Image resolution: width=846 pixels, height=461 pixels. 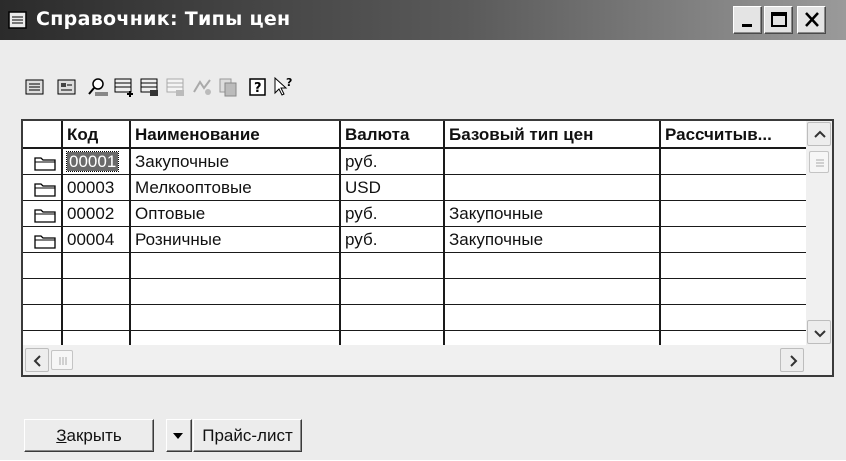 What do you see at coordinates (97, 135) in the screenshot?
I see `column-header-code: Код` at bounding box center [97, 135].